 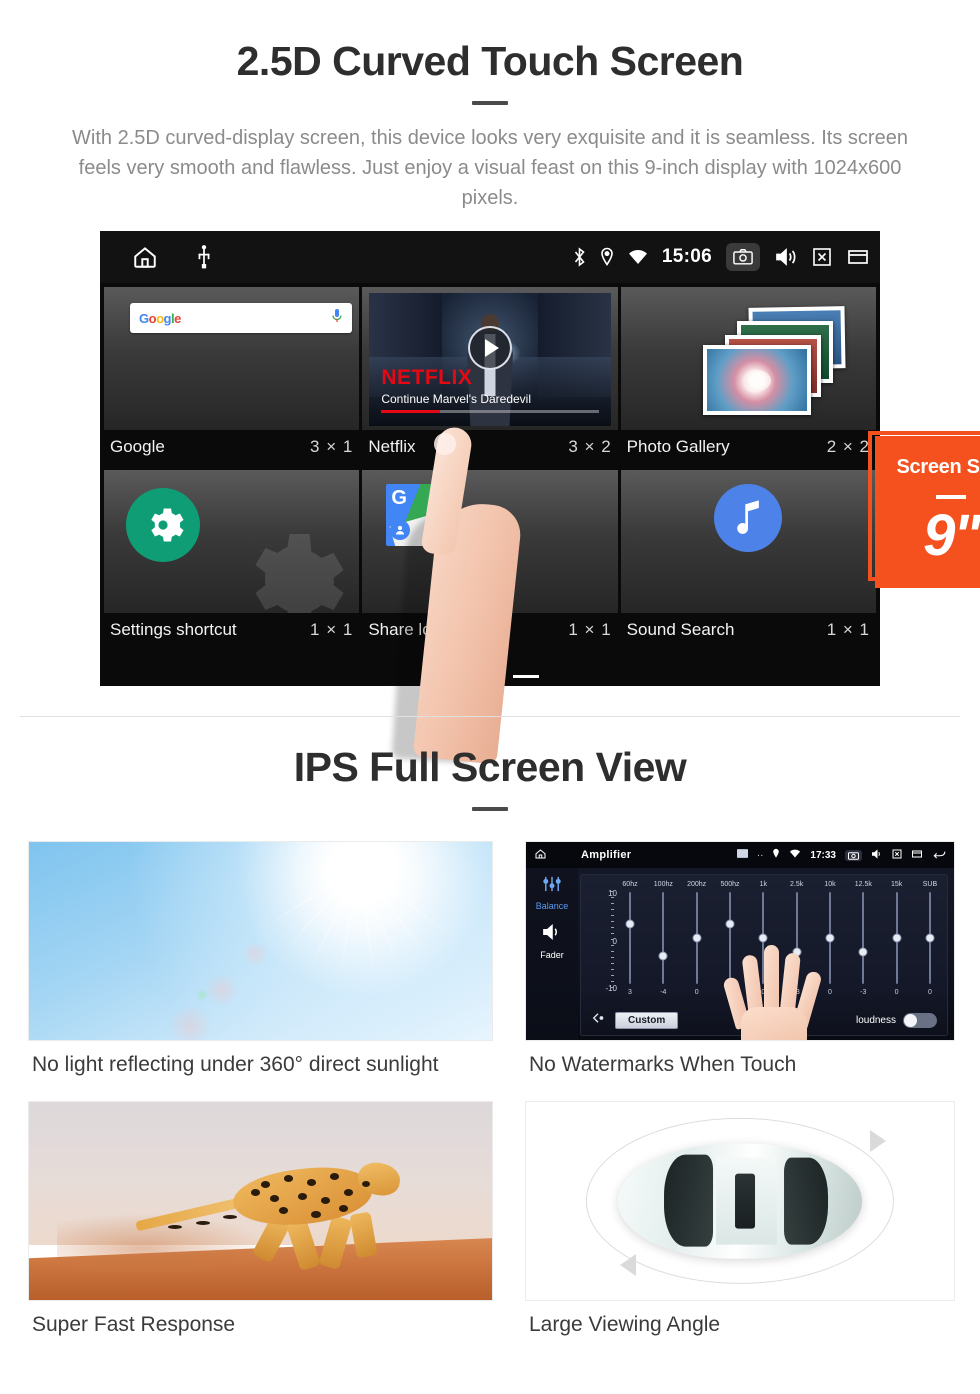 I want to click on eq-band: 1k 0, so click(x=763, y=938).